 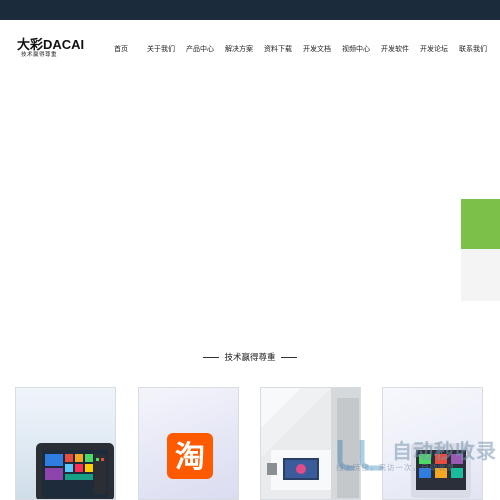 I want to click on side-float-button, so click(x=480, y=224).